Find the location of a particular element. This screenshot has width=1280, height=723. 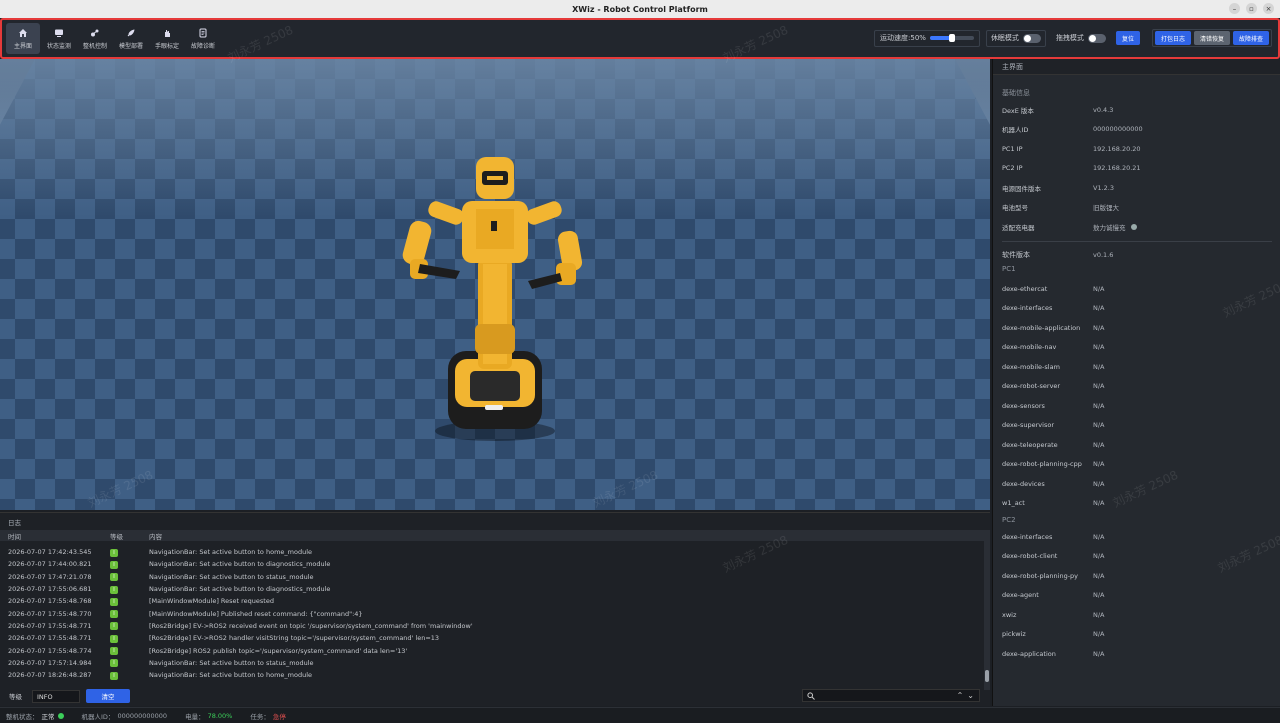

search-nav: ⌃ ⌄ is located at coordinates (965, 695).